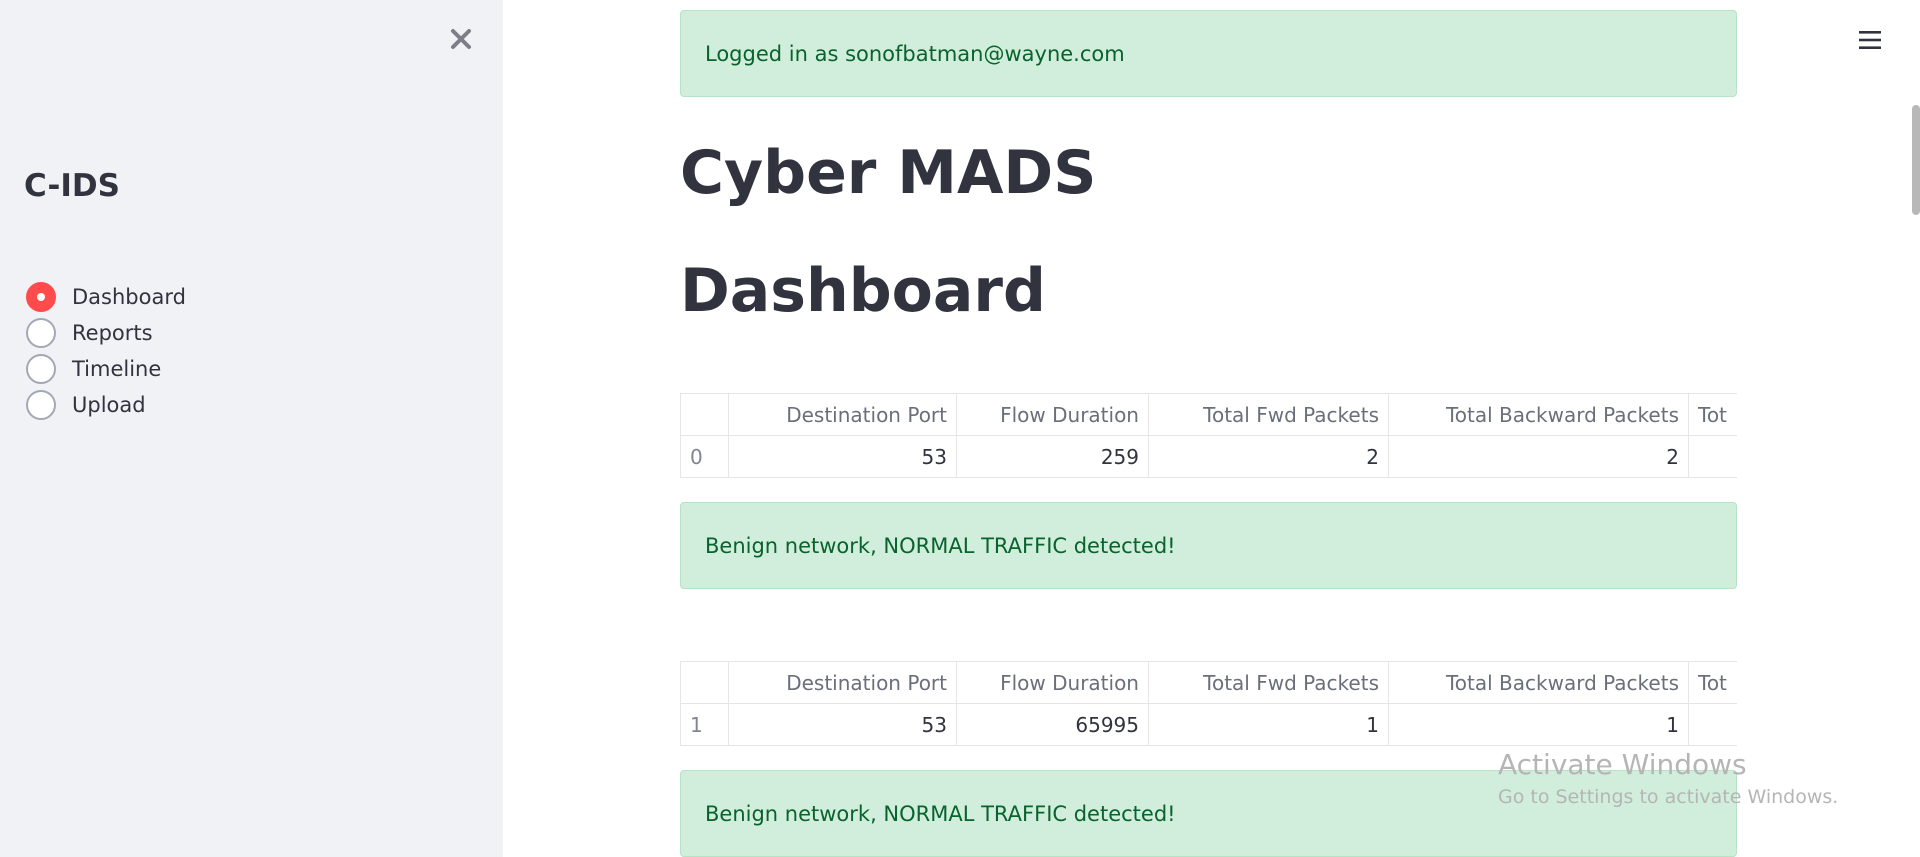  Describe the element at coordinates (129, 297) in the screenshot. I see `nav-item-label: Dashboard` at that location.